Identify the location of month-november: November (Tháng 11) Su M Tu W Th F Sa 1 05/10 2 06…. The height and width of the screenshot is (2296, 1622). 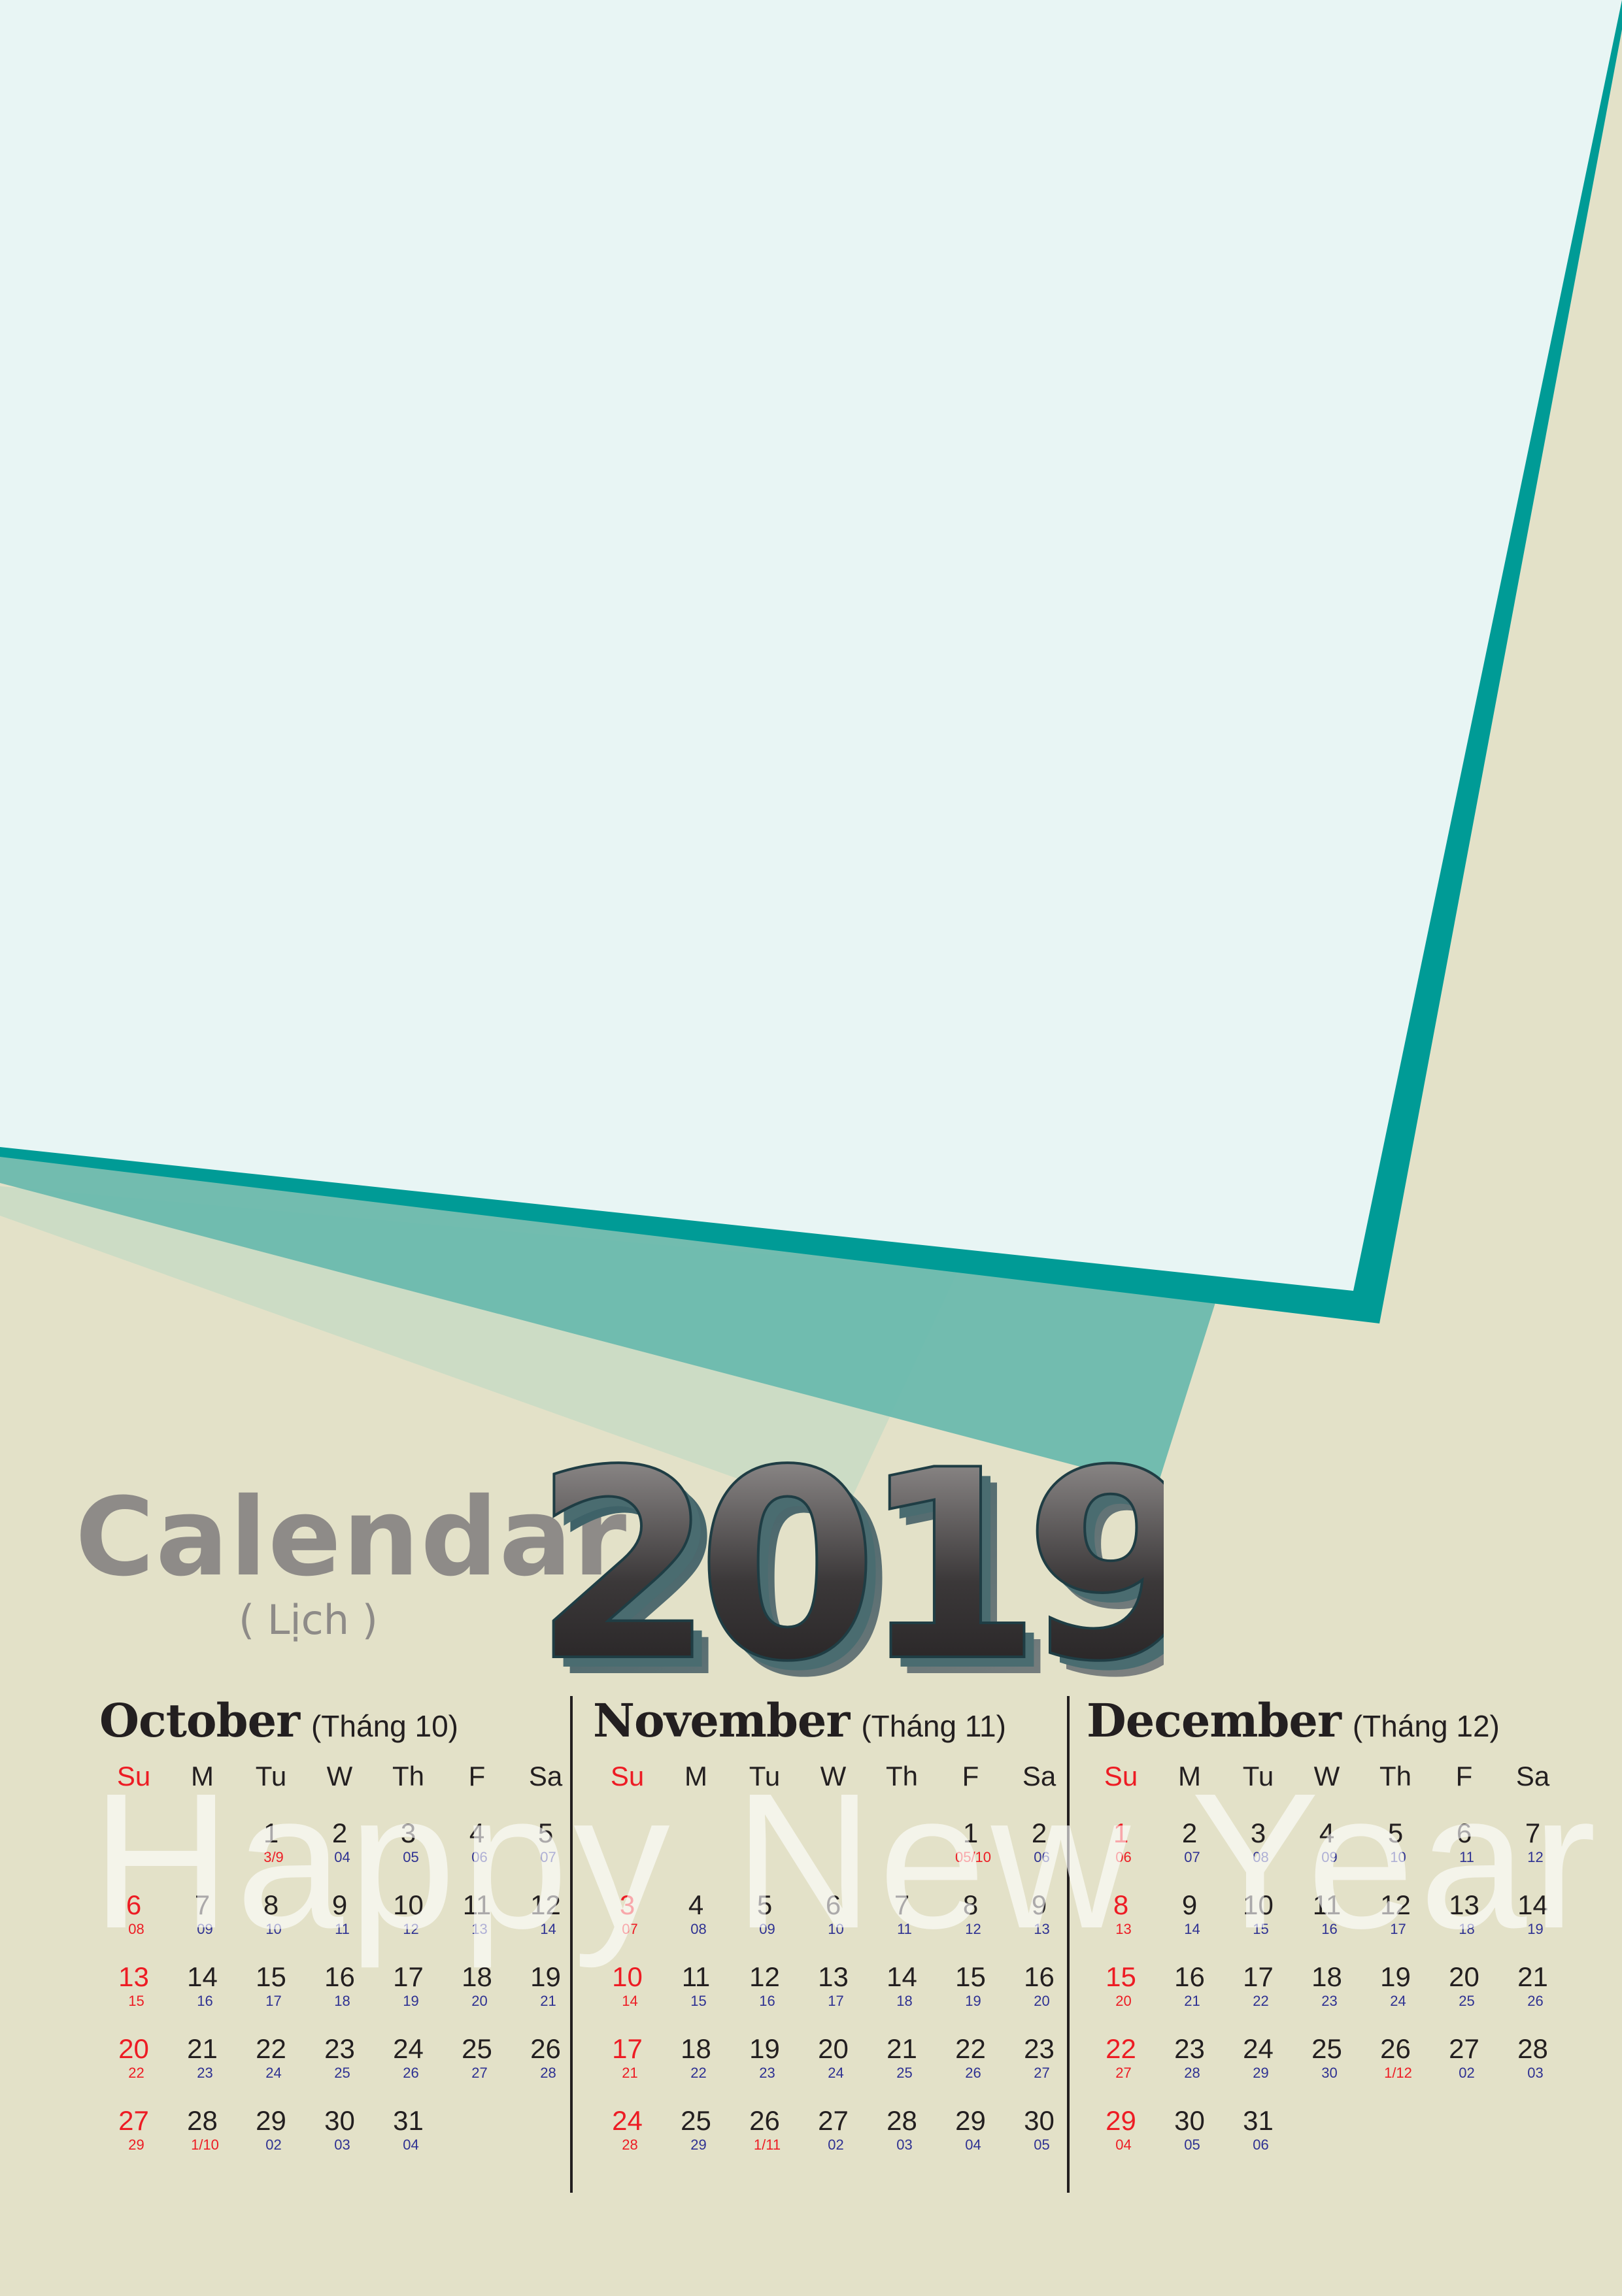
(824, 1928).